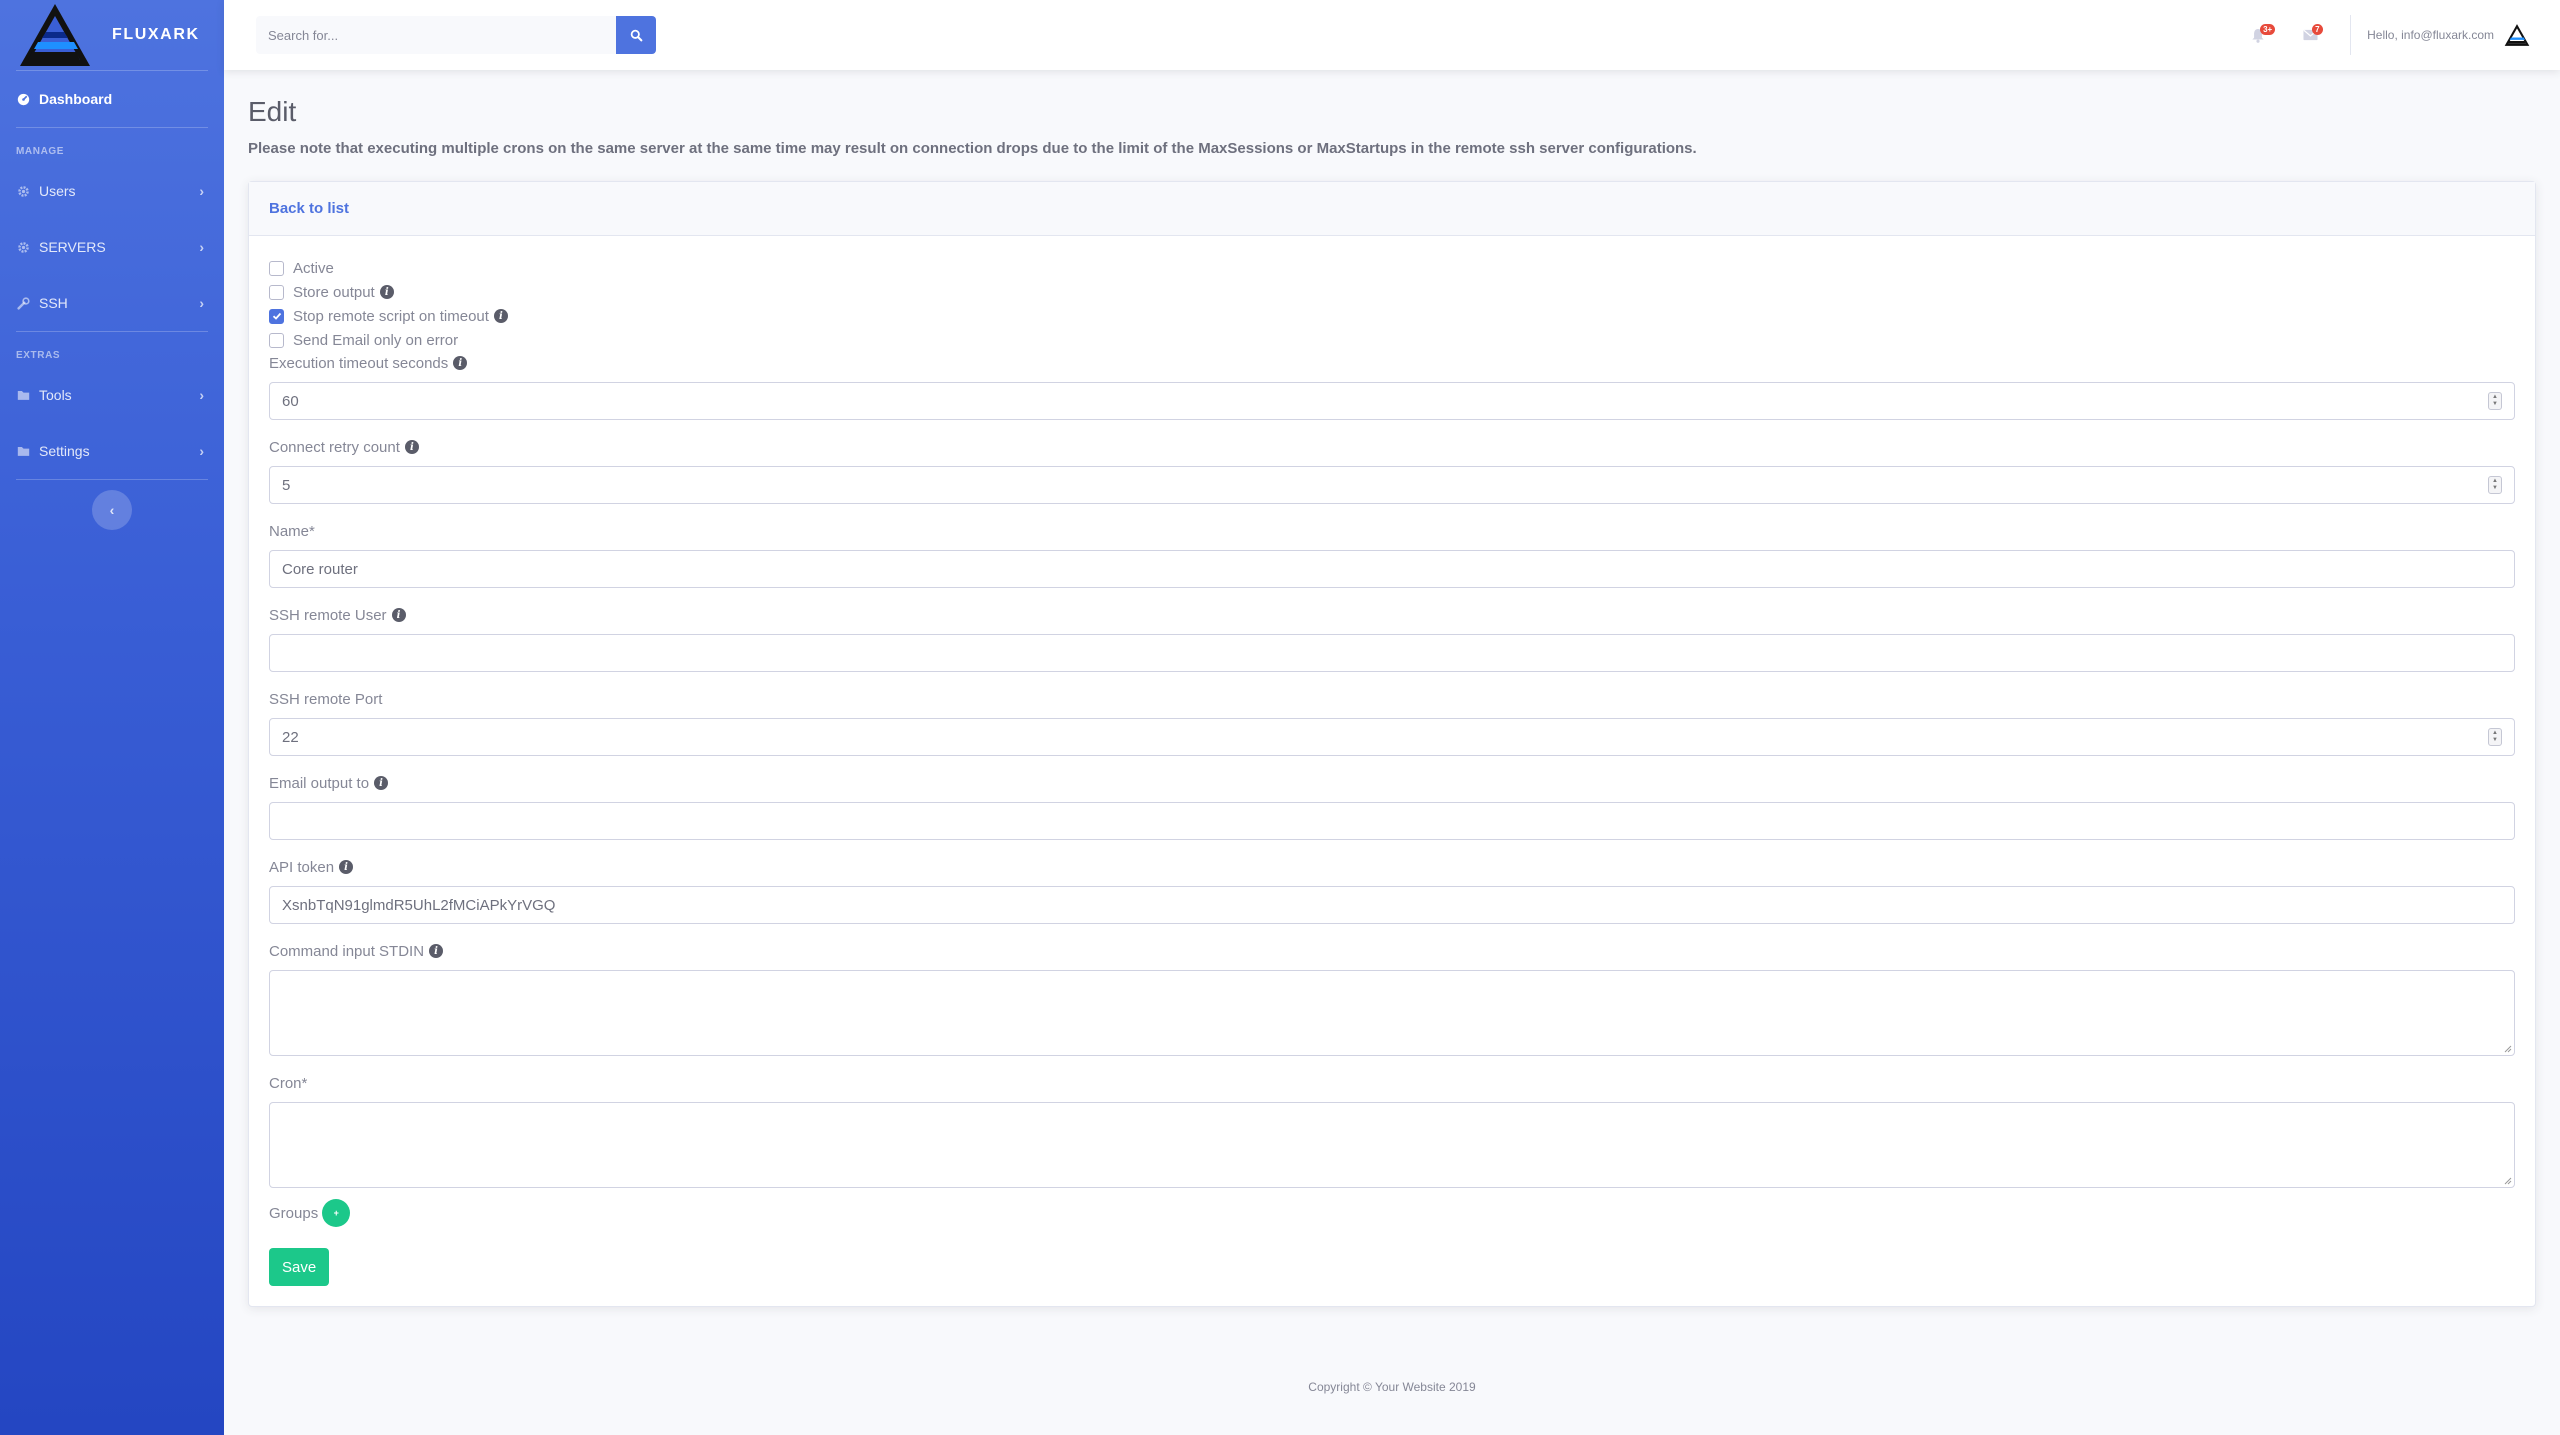  I want to click on ssh-user-input, so click(1392, 653).